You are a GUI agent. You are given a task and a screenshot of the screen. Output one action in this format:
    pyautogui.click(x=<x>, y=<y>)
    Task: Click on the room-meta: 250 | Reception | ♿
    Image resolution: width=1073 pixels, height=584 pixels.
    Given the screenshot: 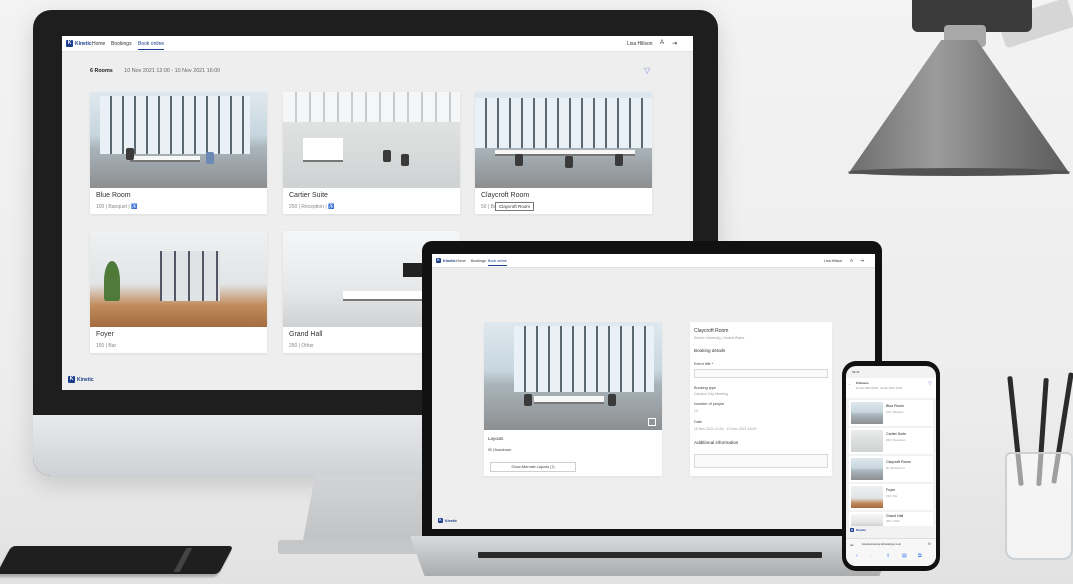 What is the action you would take?
    pyautogui.click(x=312, y=207)
    